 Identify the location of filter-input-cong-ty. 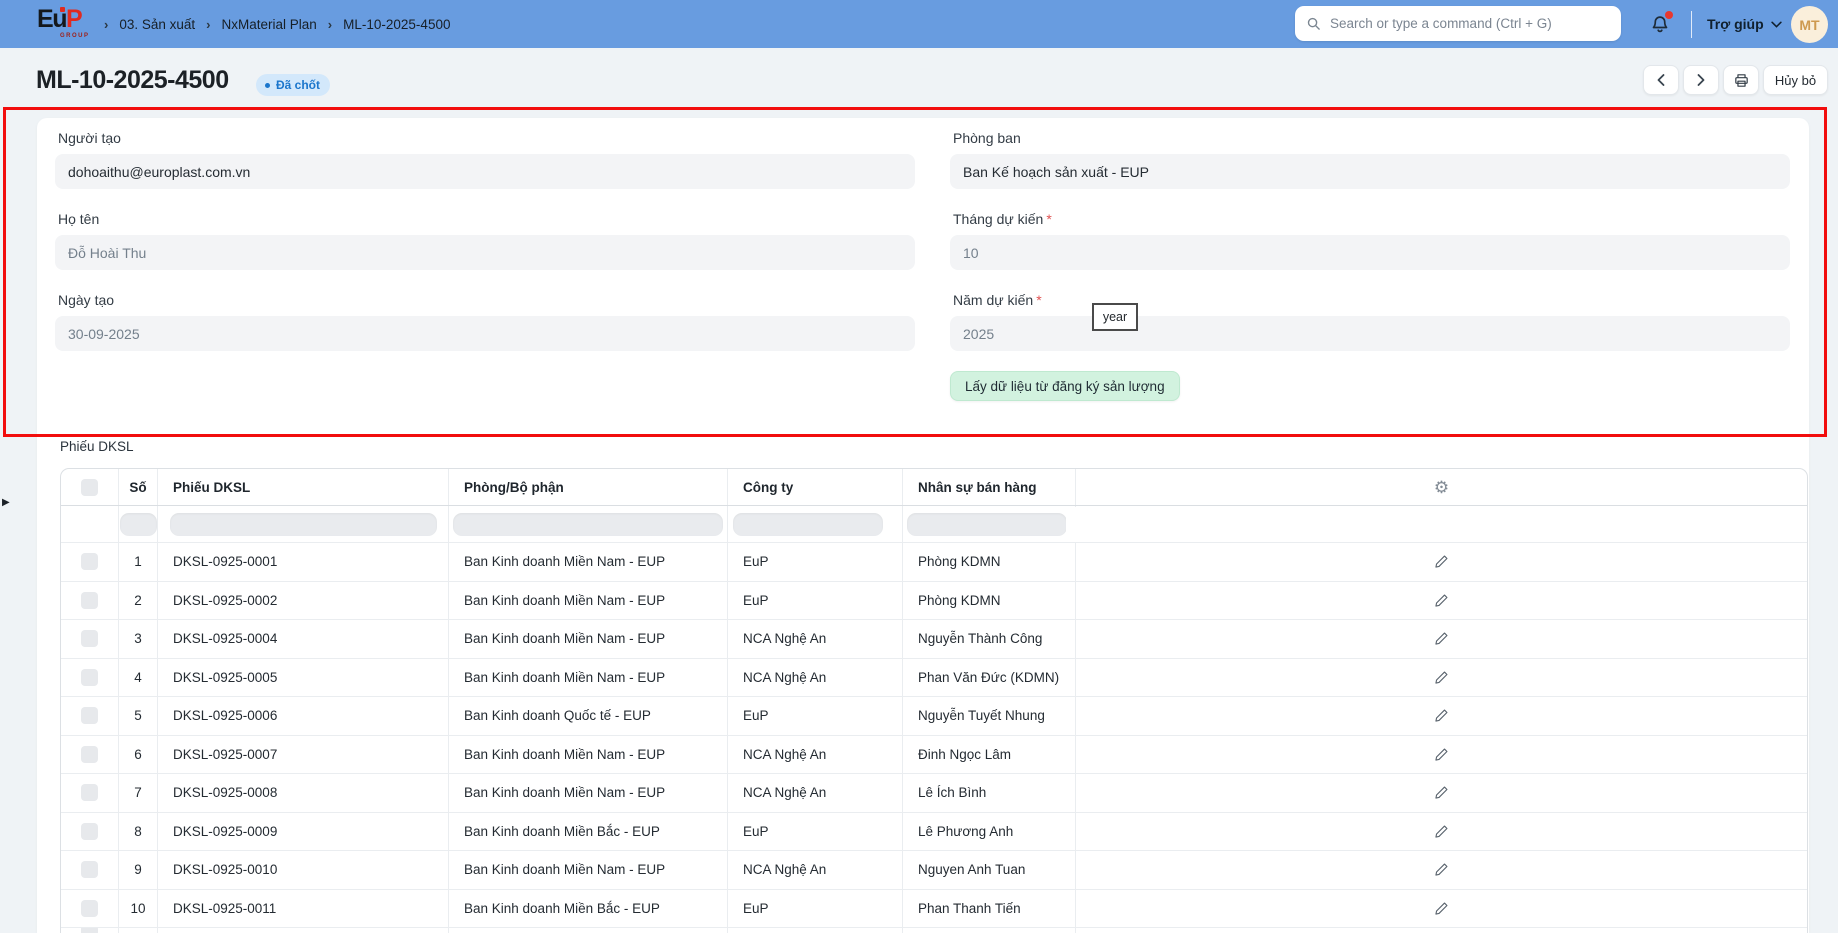
(808, 524).